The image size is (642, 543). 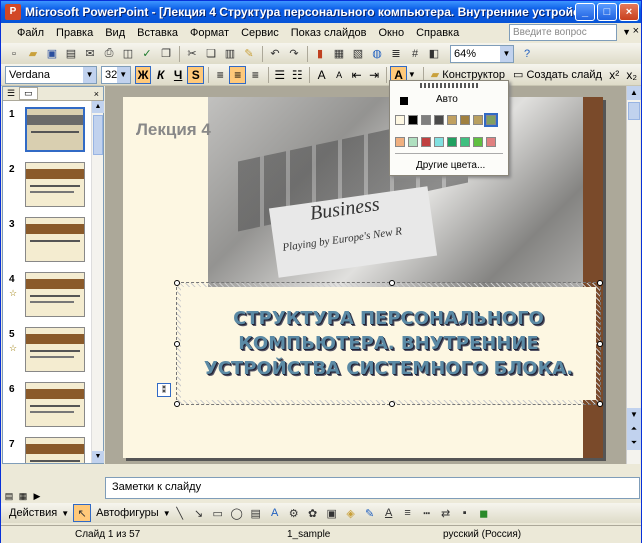 What do you see at coordinates (275, 54) in the screenshot?
I see `undo-icon: ↶` at bounding box center [275, 54].